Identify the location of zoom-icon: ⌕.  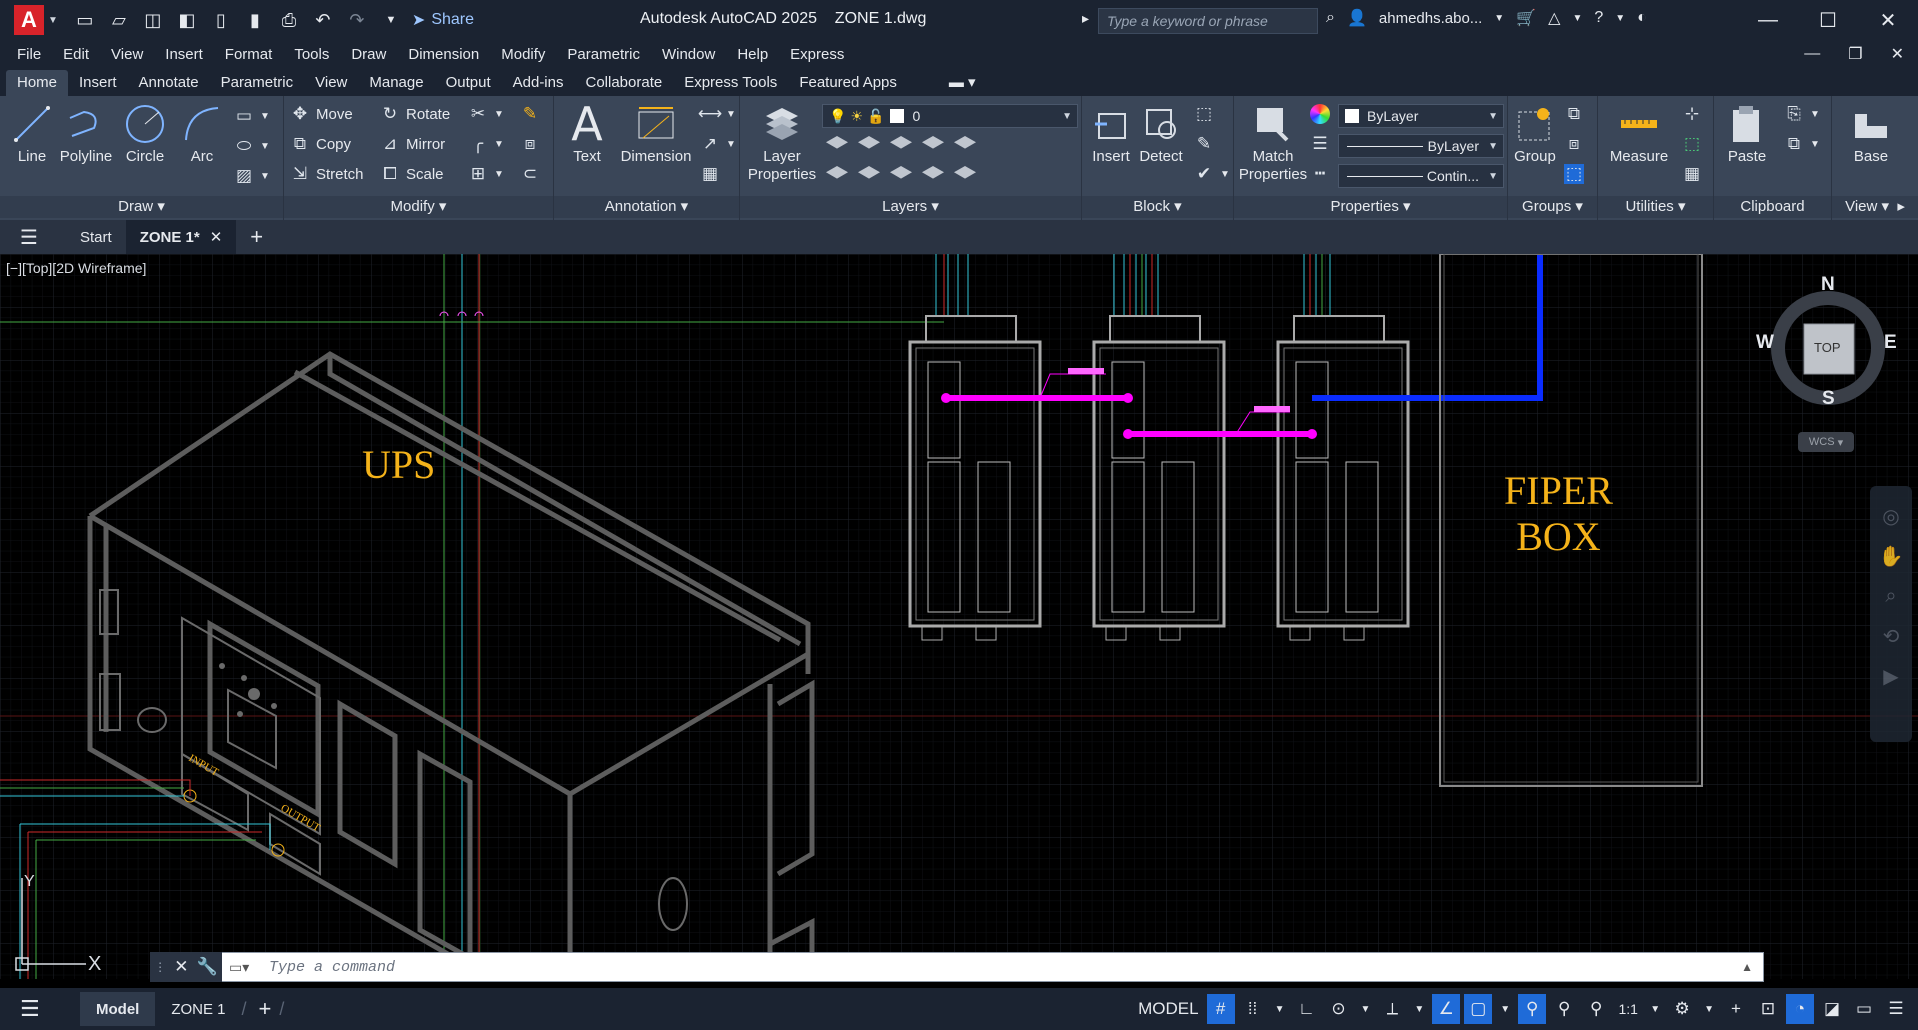
(1891, 596).